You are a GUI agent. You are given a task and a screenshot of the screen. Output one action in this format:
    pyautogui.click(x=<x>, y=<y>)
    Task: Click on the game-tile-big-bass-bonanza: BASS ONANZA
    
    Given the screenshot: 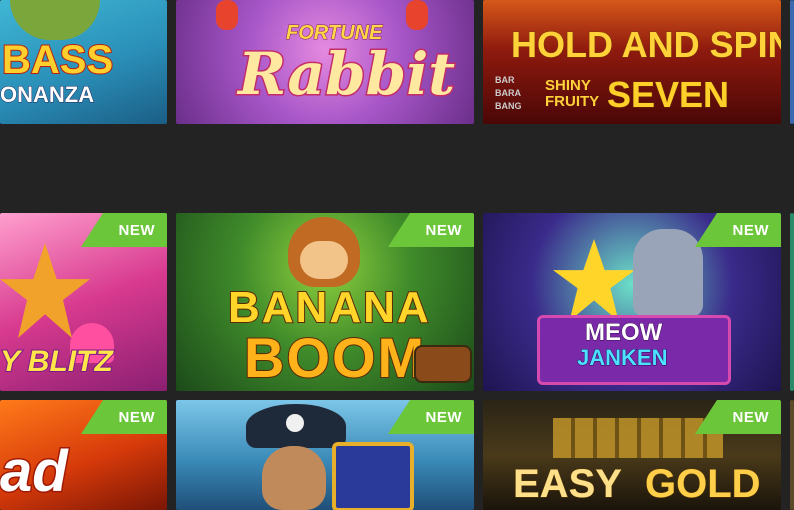 What is the action you would take?
    pyautogui.click(x=83, y=62)
    